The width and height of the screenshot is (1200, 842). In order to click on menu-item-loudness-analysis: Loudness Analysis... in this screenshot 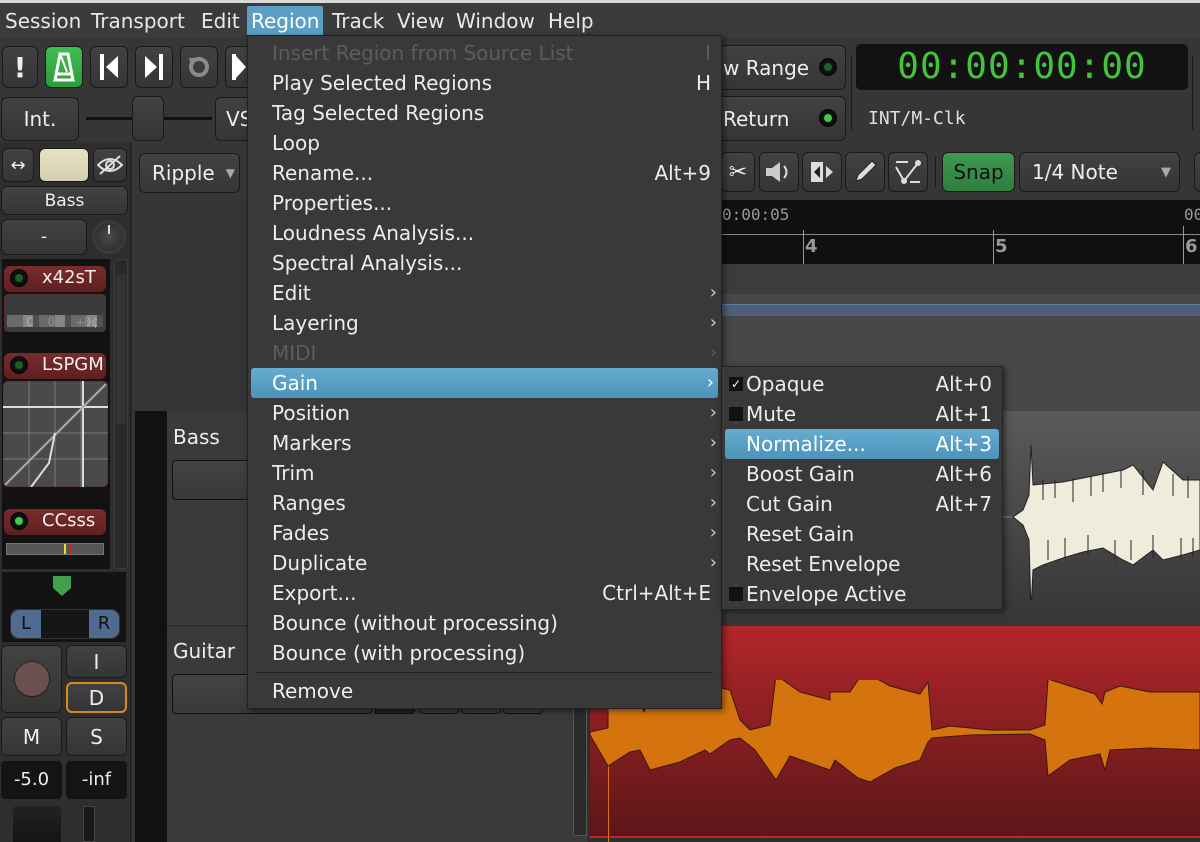, I will do `click(484, 233)`.